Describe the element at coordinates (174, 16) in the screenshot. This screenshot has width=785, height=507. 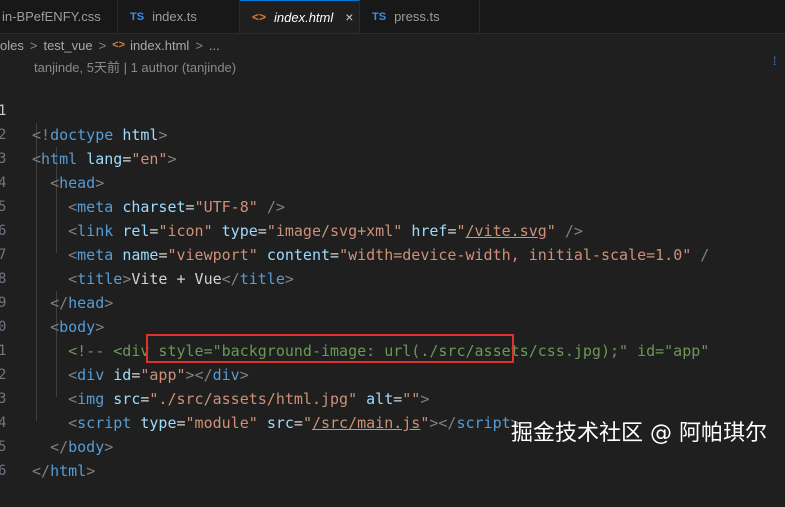
I see `tab-label: index.ts` at that location.